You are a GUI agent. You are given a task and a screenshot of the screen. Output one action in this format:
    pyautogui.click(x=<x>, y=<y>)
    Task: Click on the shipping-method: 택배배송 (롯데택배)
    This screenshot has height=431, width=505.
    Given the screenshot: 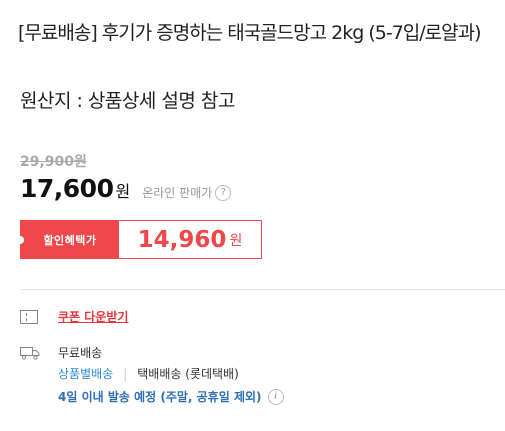 What is the action you would take?
    pyautogui.click(x=188, y=374)
    